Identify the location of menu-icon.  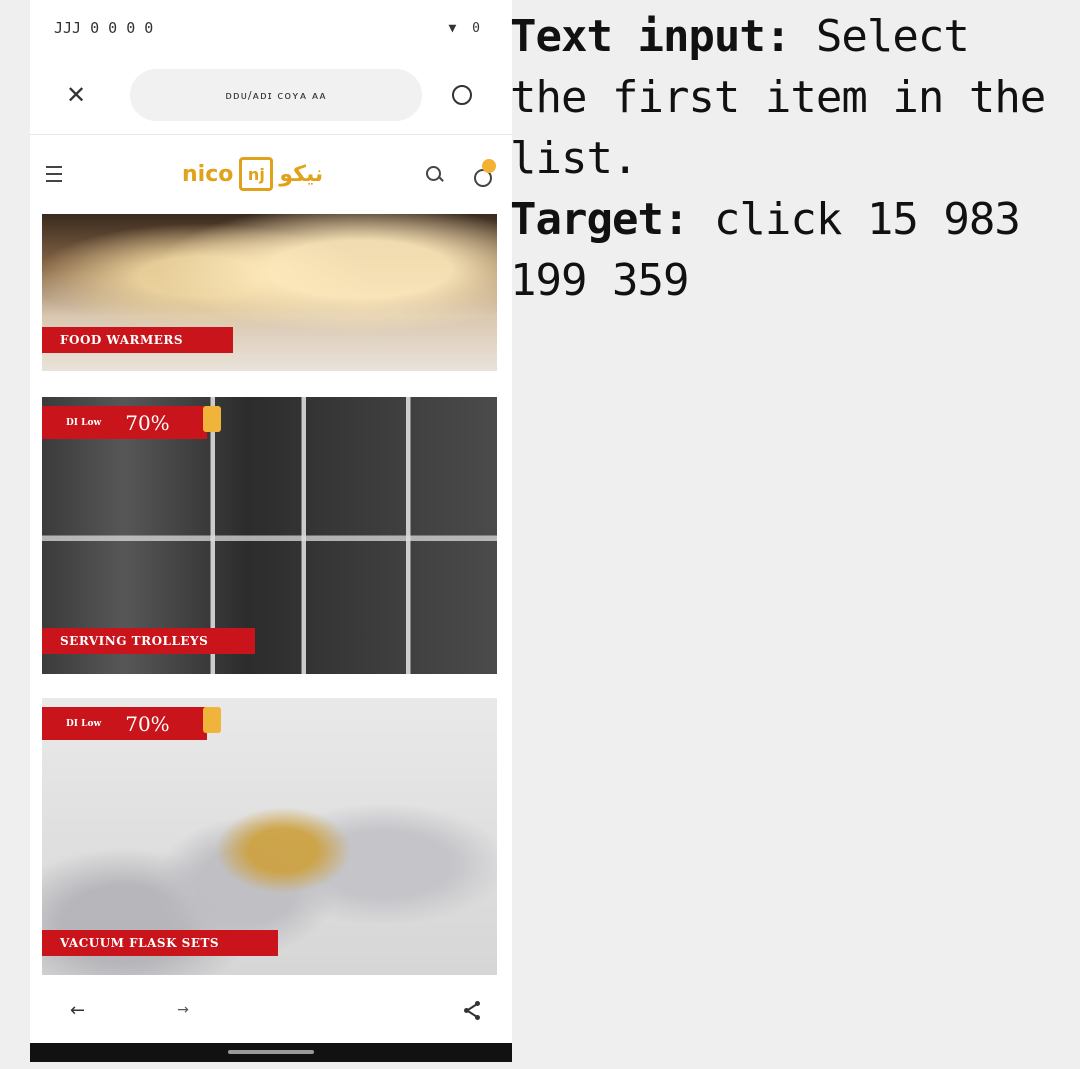
(54, 174).